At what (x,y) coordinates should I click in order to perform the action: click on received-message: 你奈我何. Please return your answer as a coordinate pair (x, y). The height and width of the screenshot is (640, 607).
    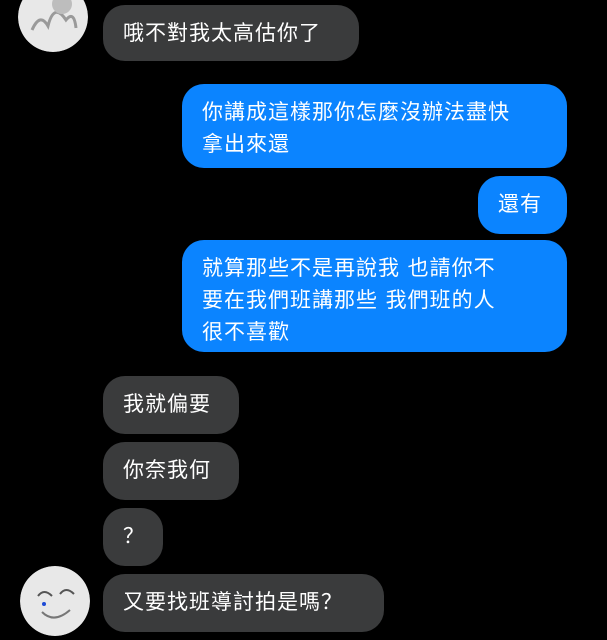
    Looking at the image, I should click on (171, 471).